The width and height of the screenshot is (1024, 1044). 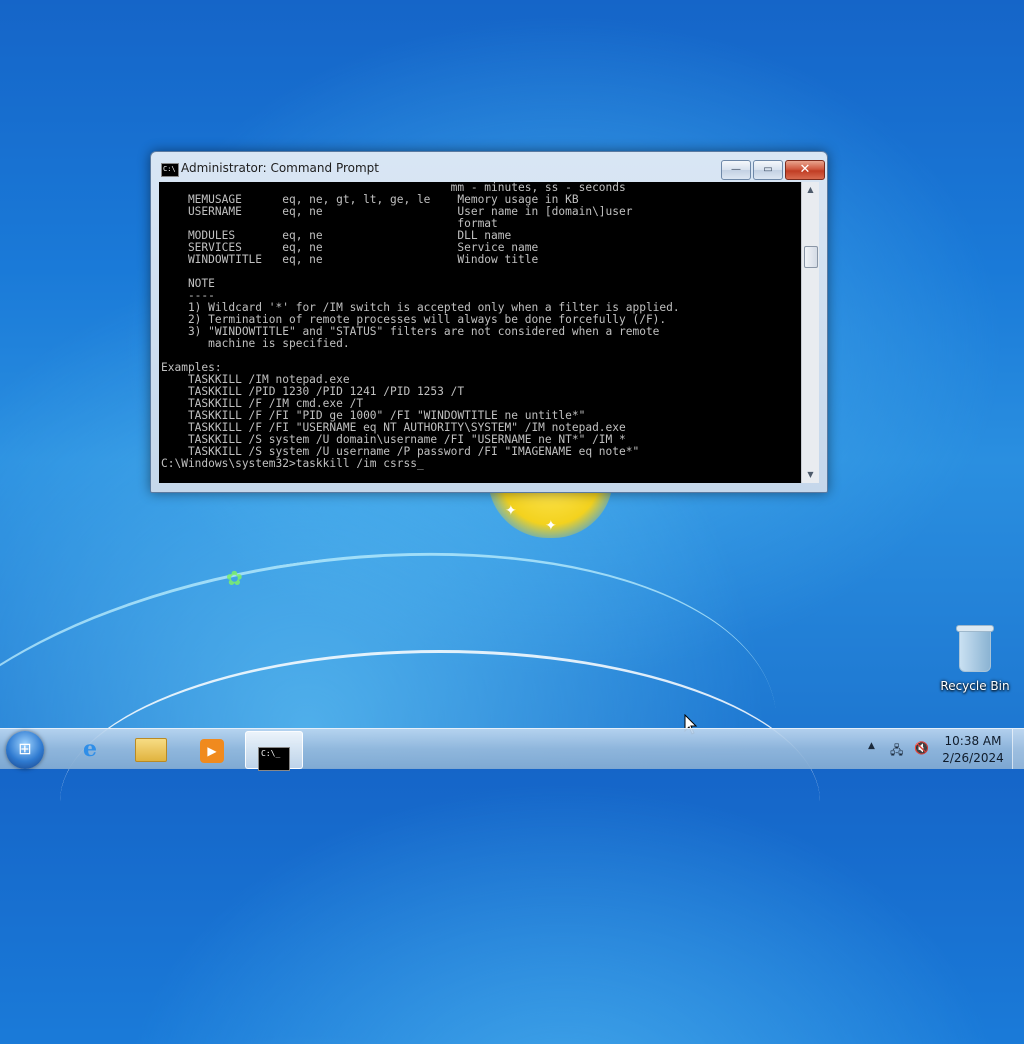 What do you see at coordinates (274, 759) in the screenshot?
I see `cmd-icon: C:\_` at bounding box center [274, 759].